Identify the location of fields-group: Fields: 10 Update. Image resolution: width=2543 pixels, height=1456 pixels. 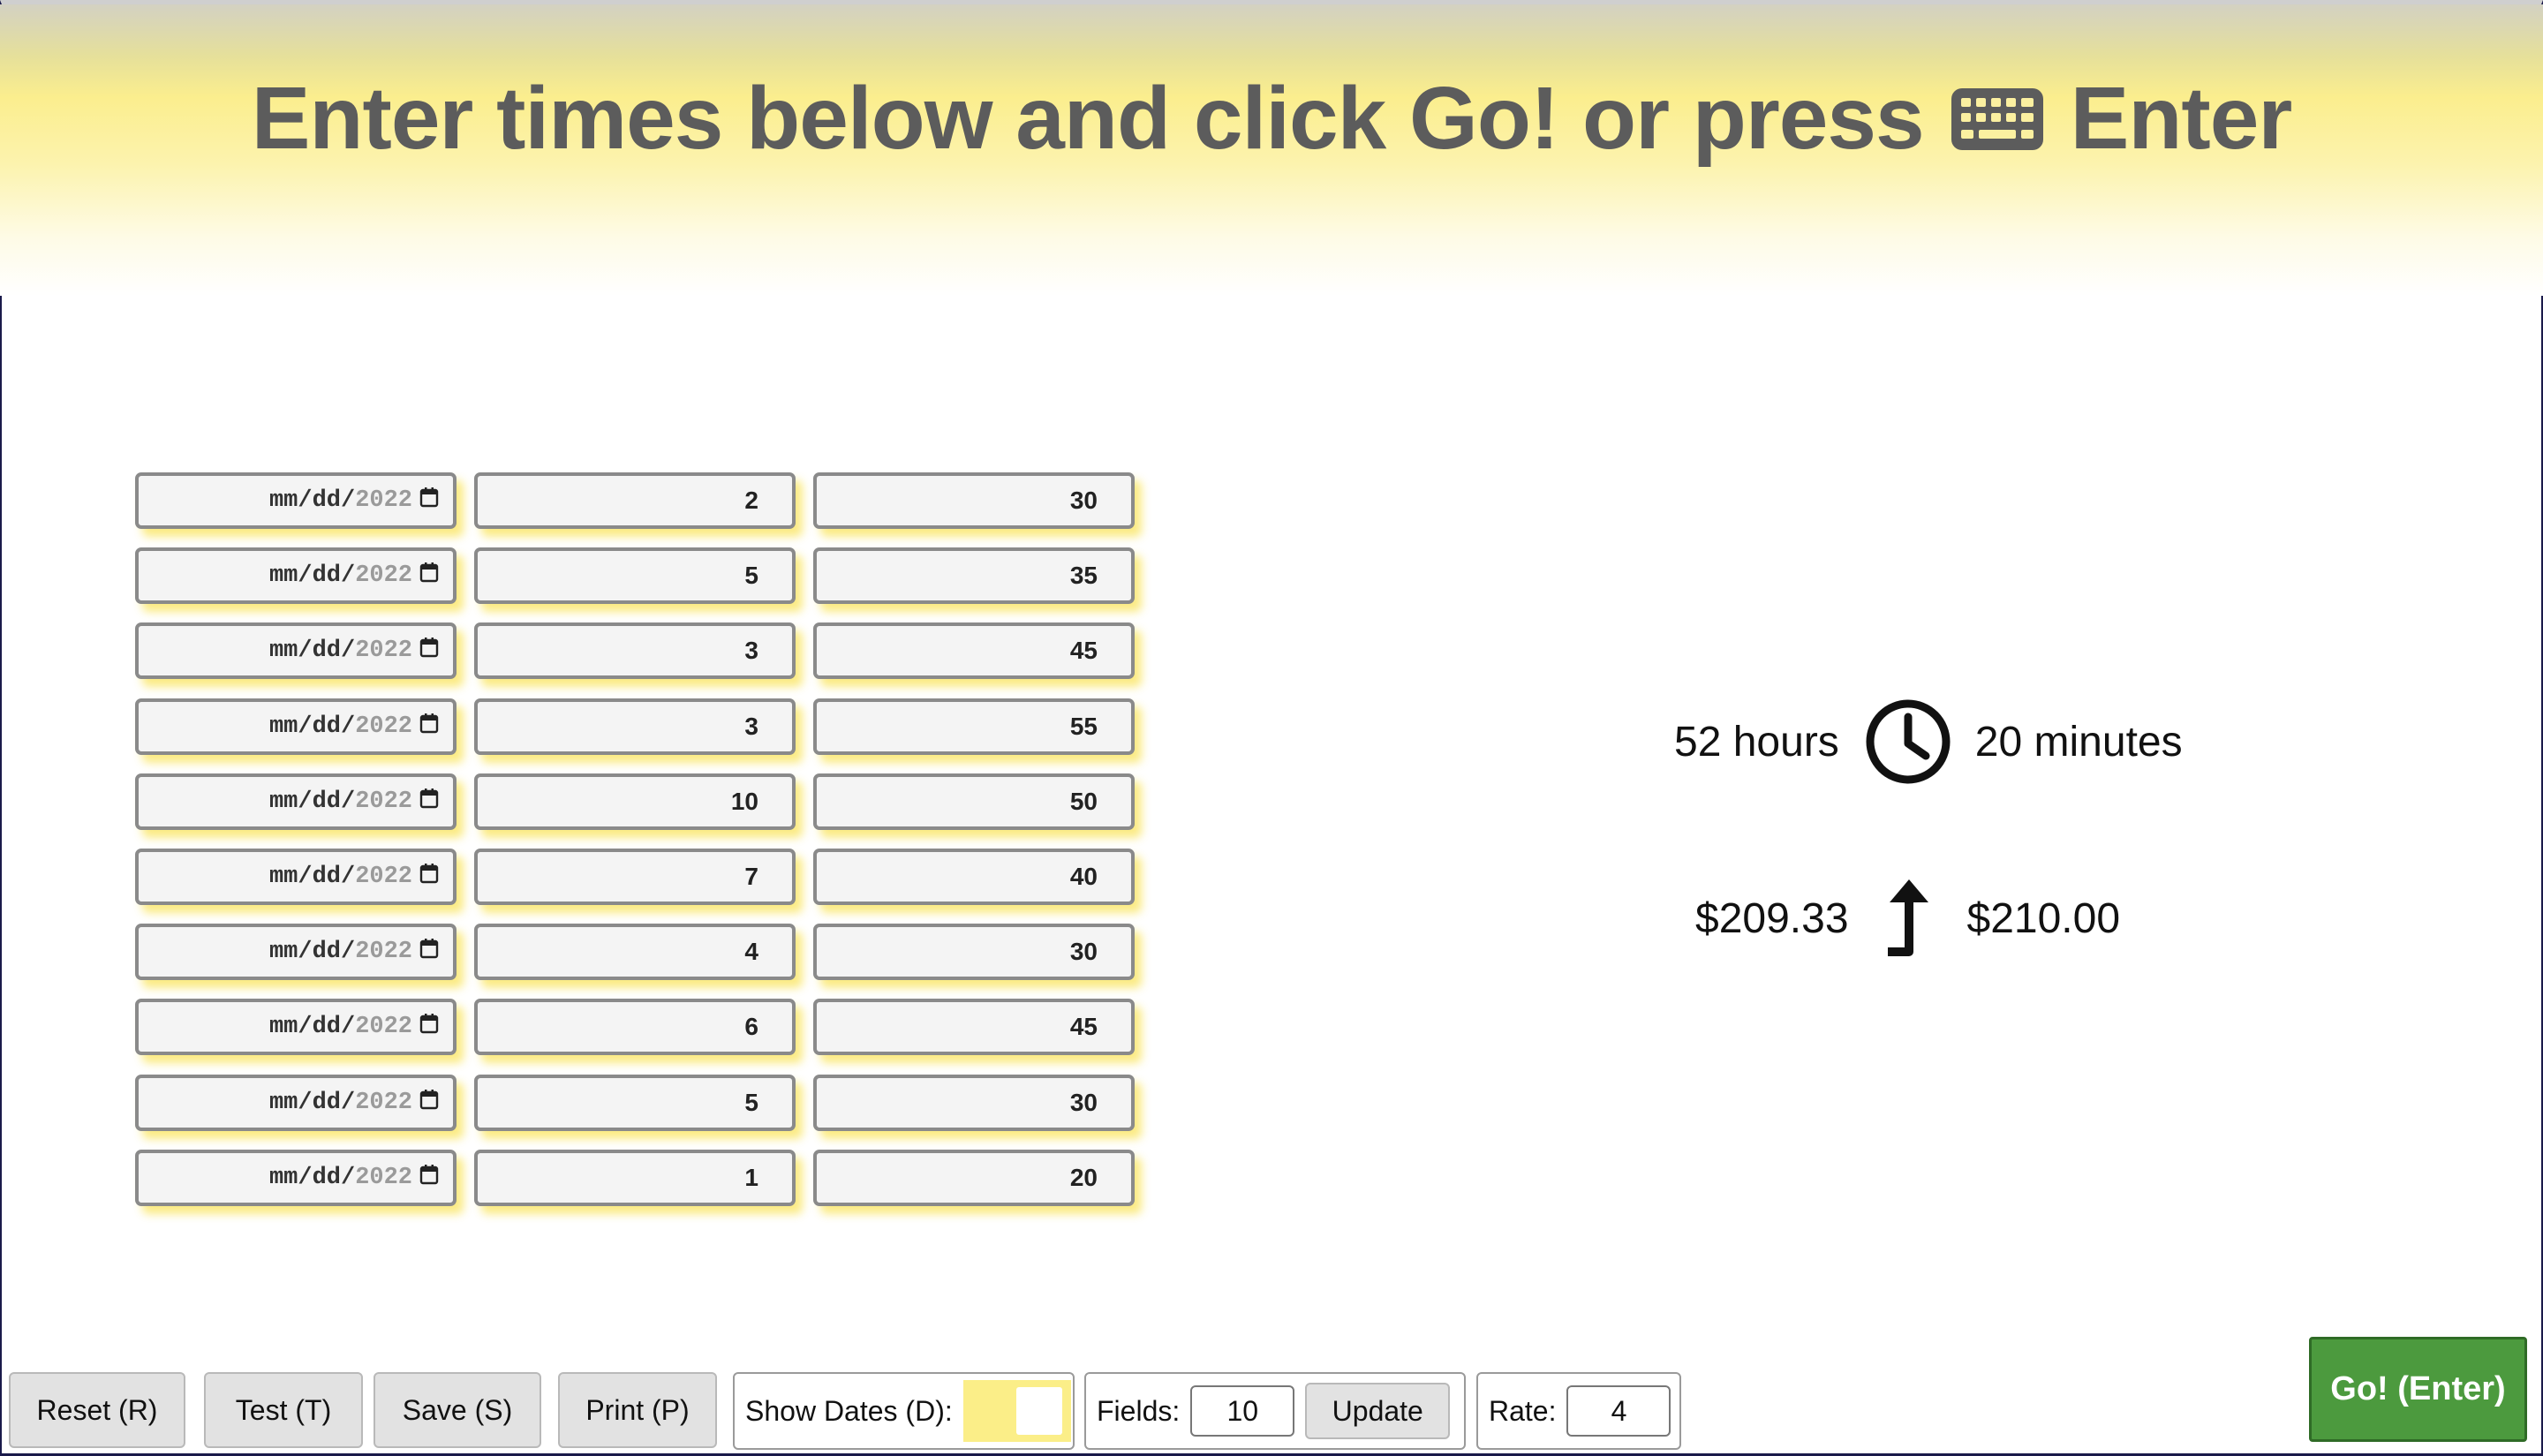
(1275, 1411).